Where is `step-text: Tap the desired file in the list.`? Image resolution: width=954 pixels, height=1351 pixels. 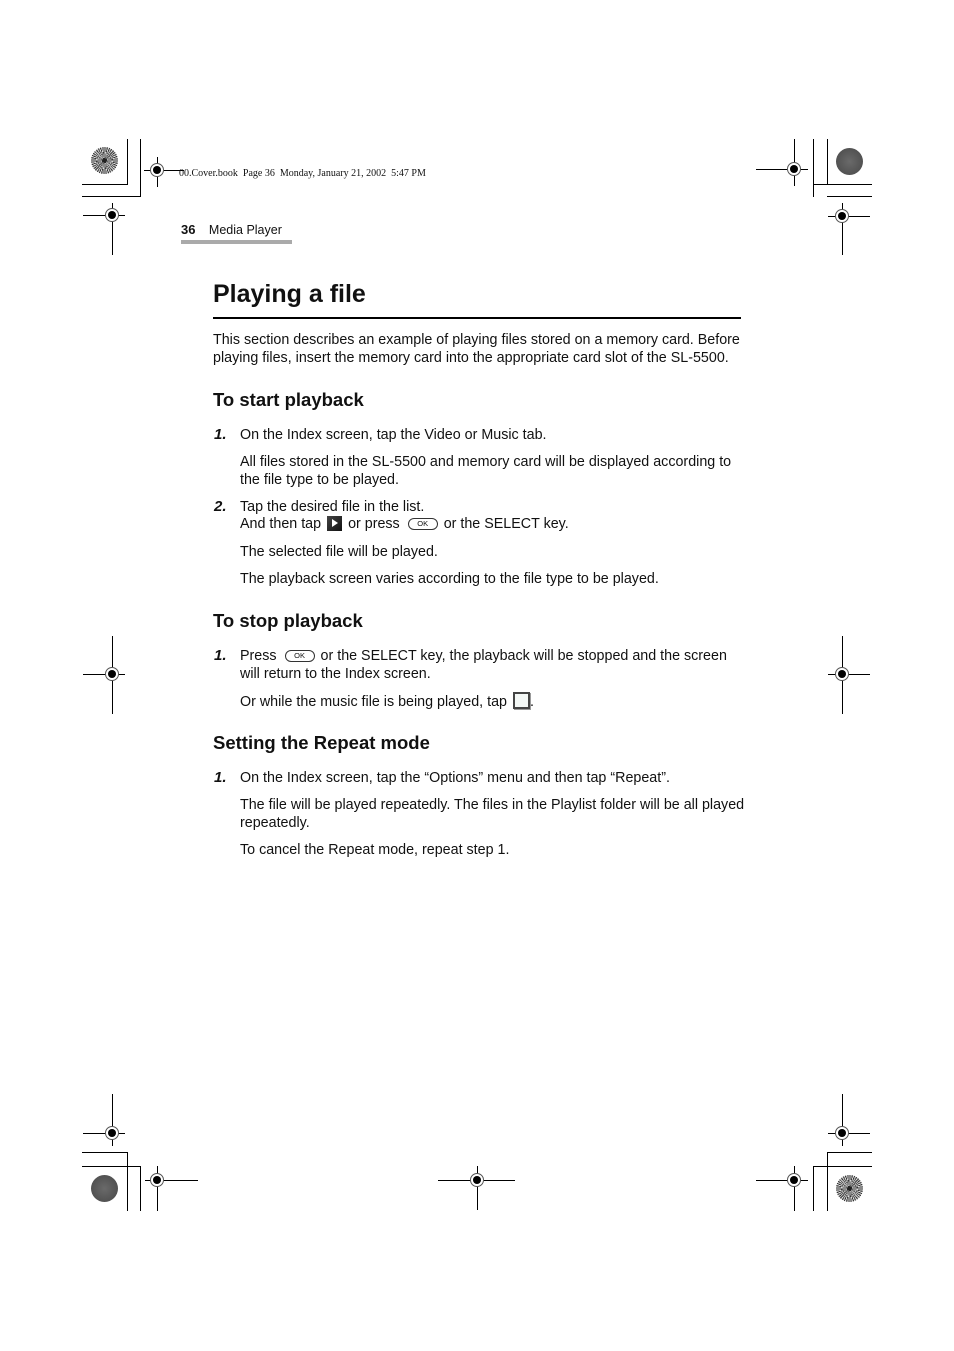
step-text: Tap the desired file in the list. is located at coordinates (332, 507).